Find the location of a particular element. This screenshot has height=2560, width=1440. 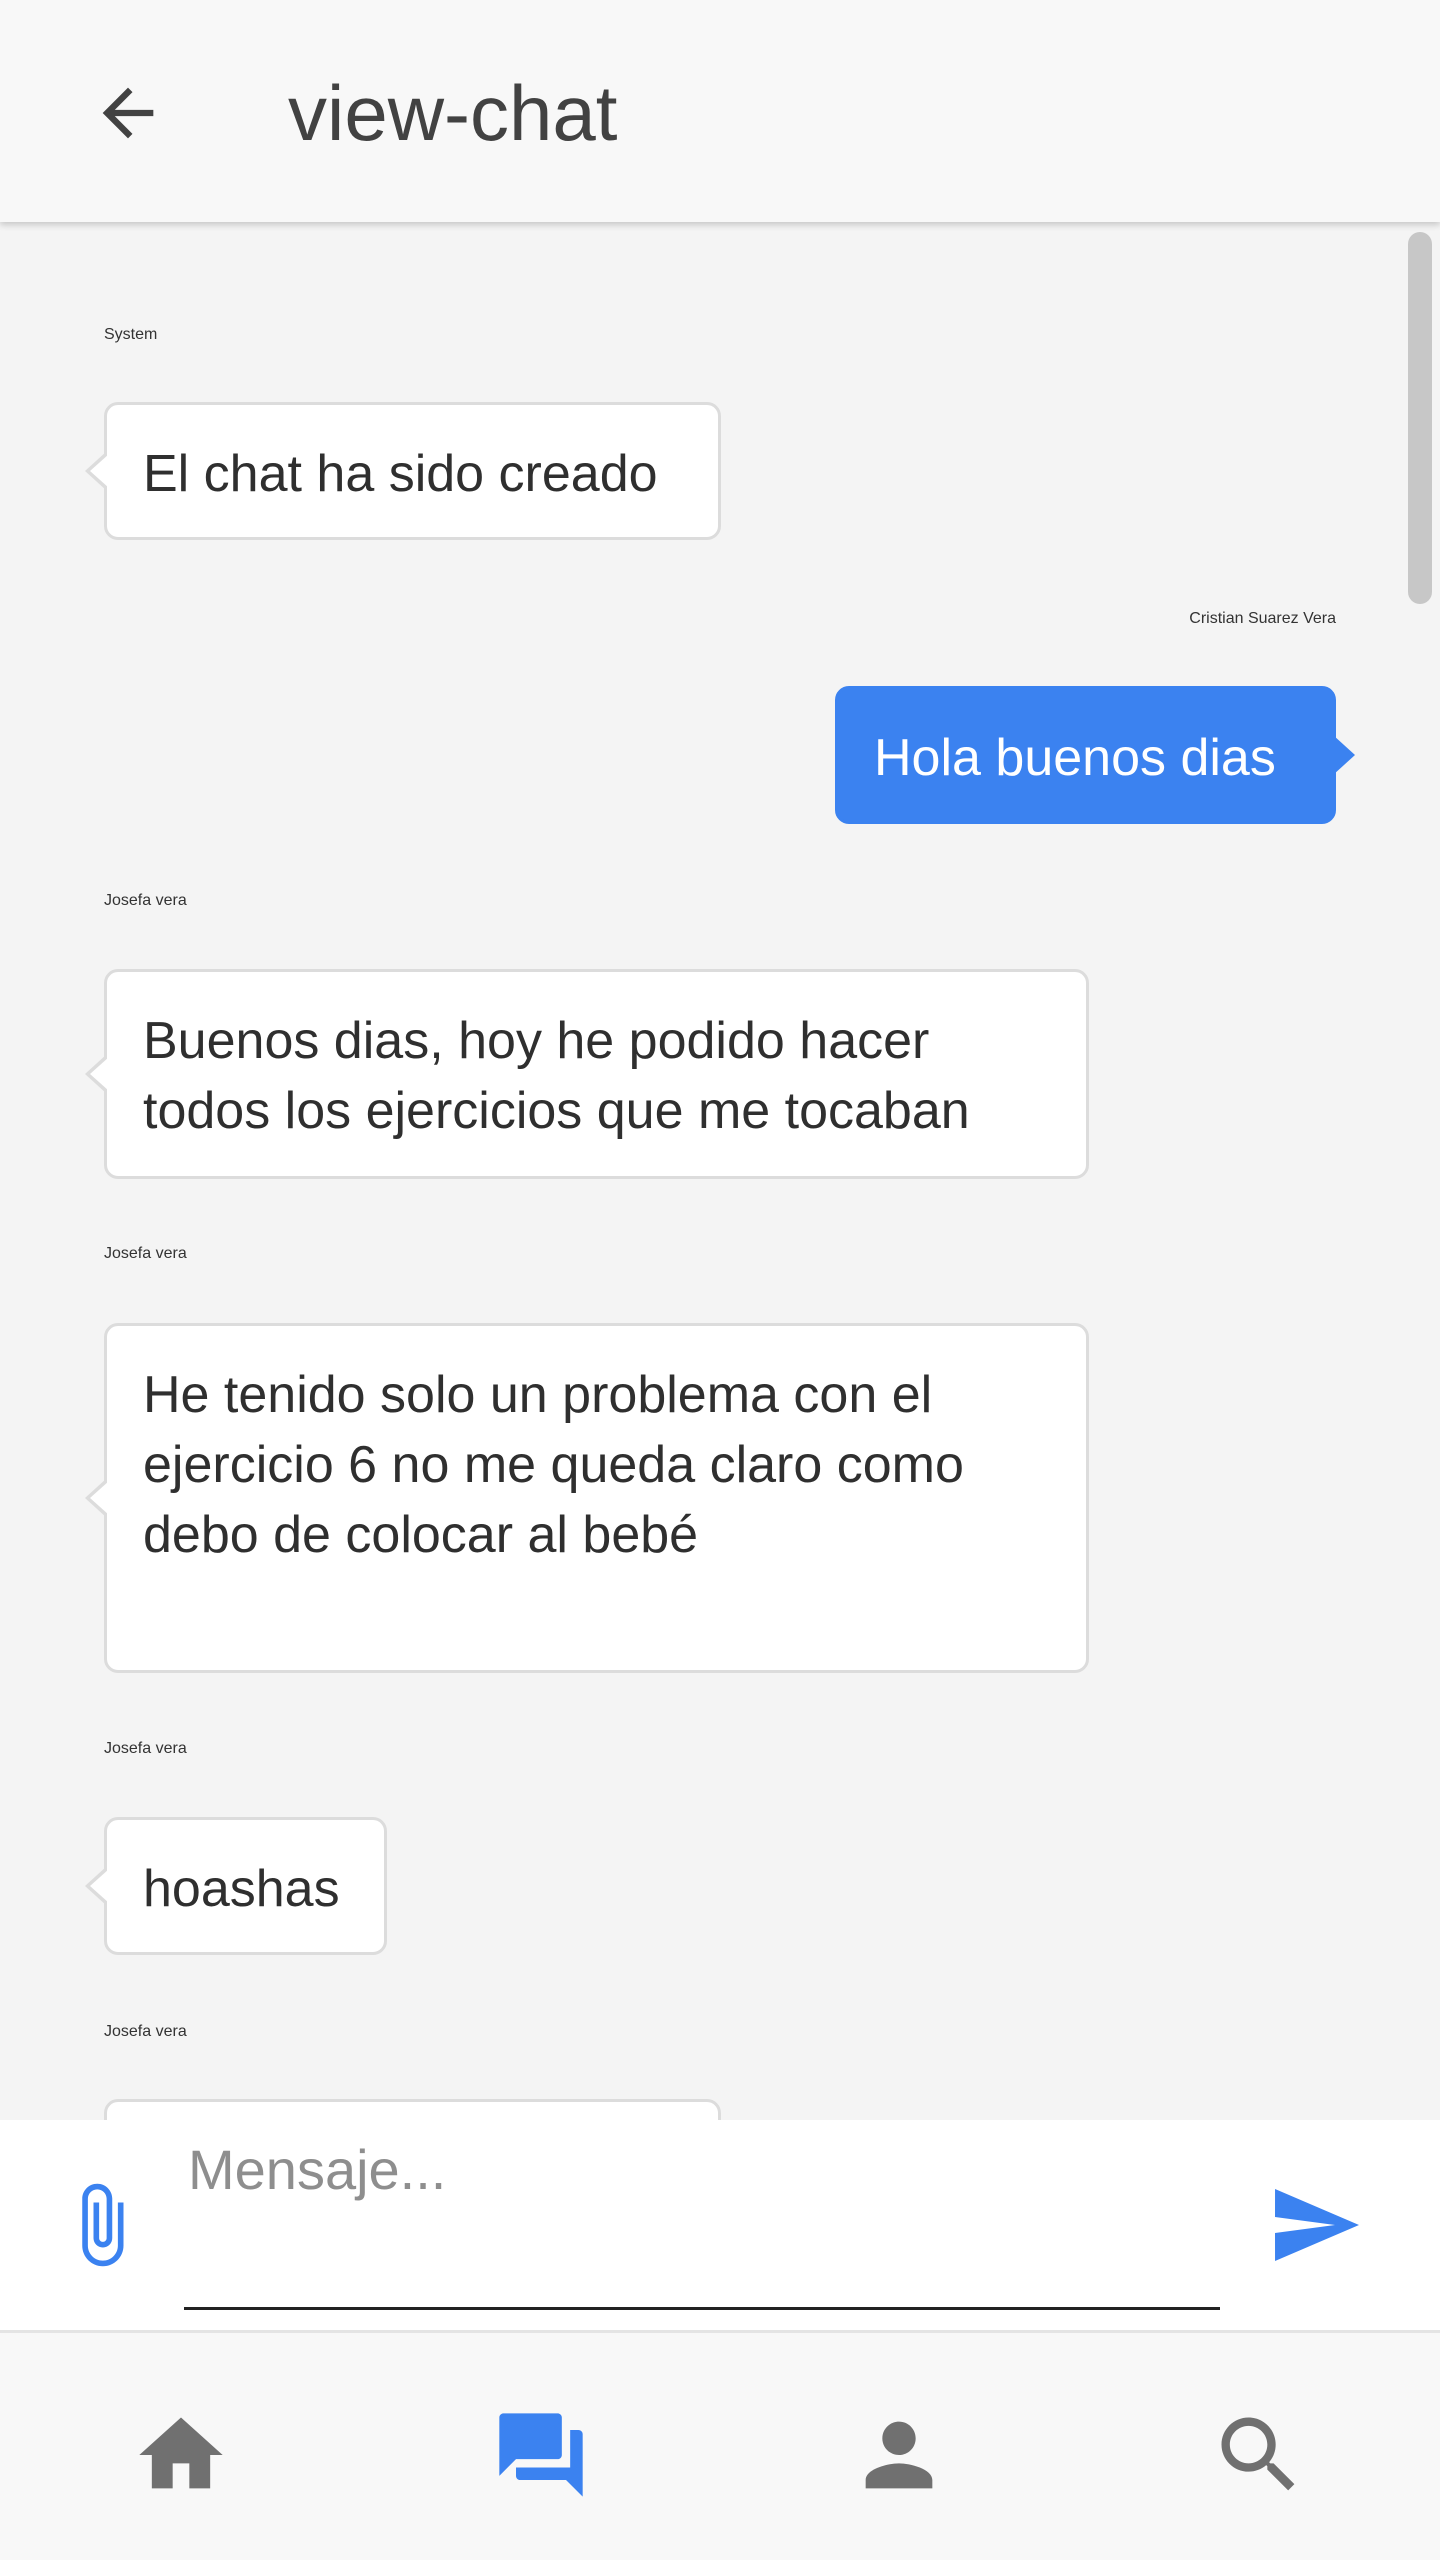

chat-icon is located at coordinates (541, 2455).